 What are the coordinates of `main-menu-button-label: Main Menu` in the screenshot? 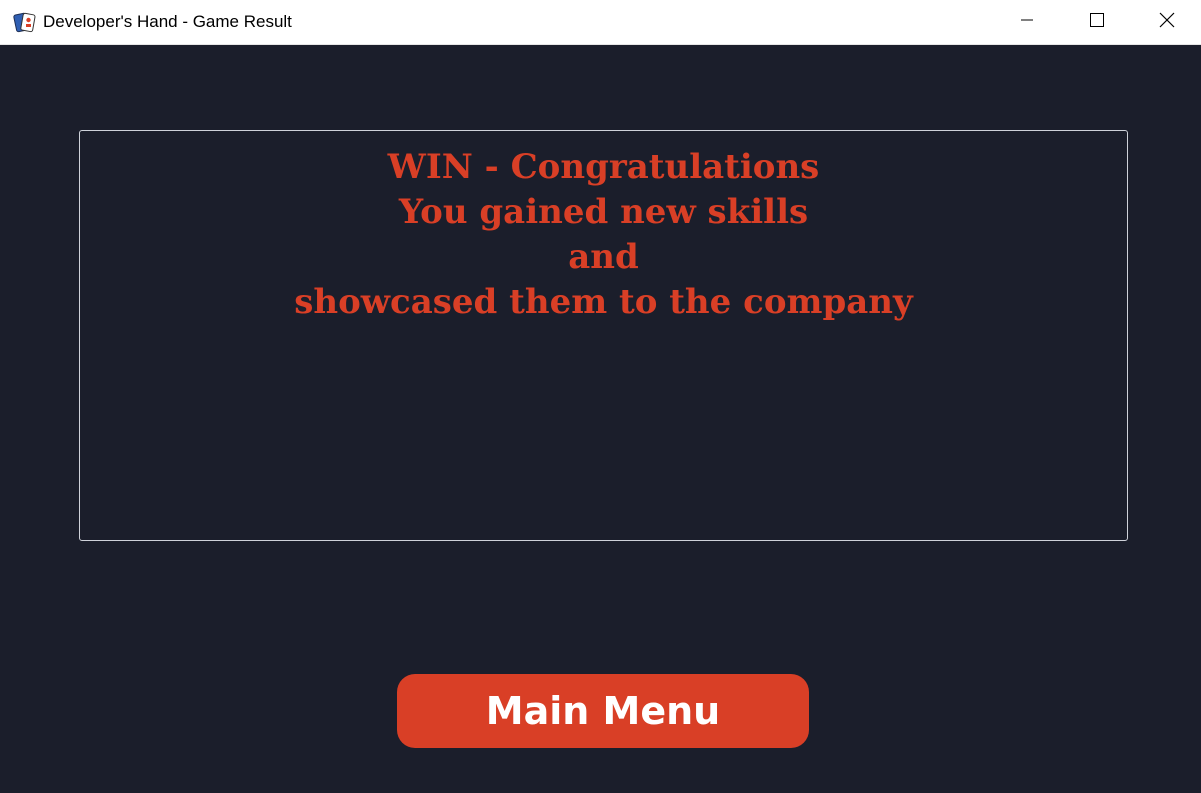 It's located at (603, 711).